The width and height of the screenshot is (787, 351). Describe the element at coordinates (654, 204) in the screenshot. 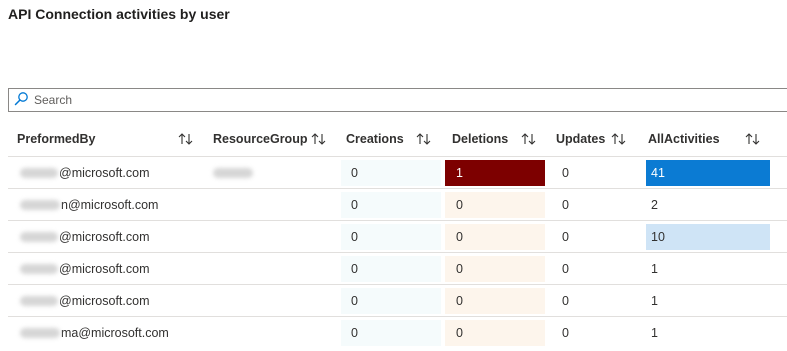

I see `all-activities-value: 2` at that location.